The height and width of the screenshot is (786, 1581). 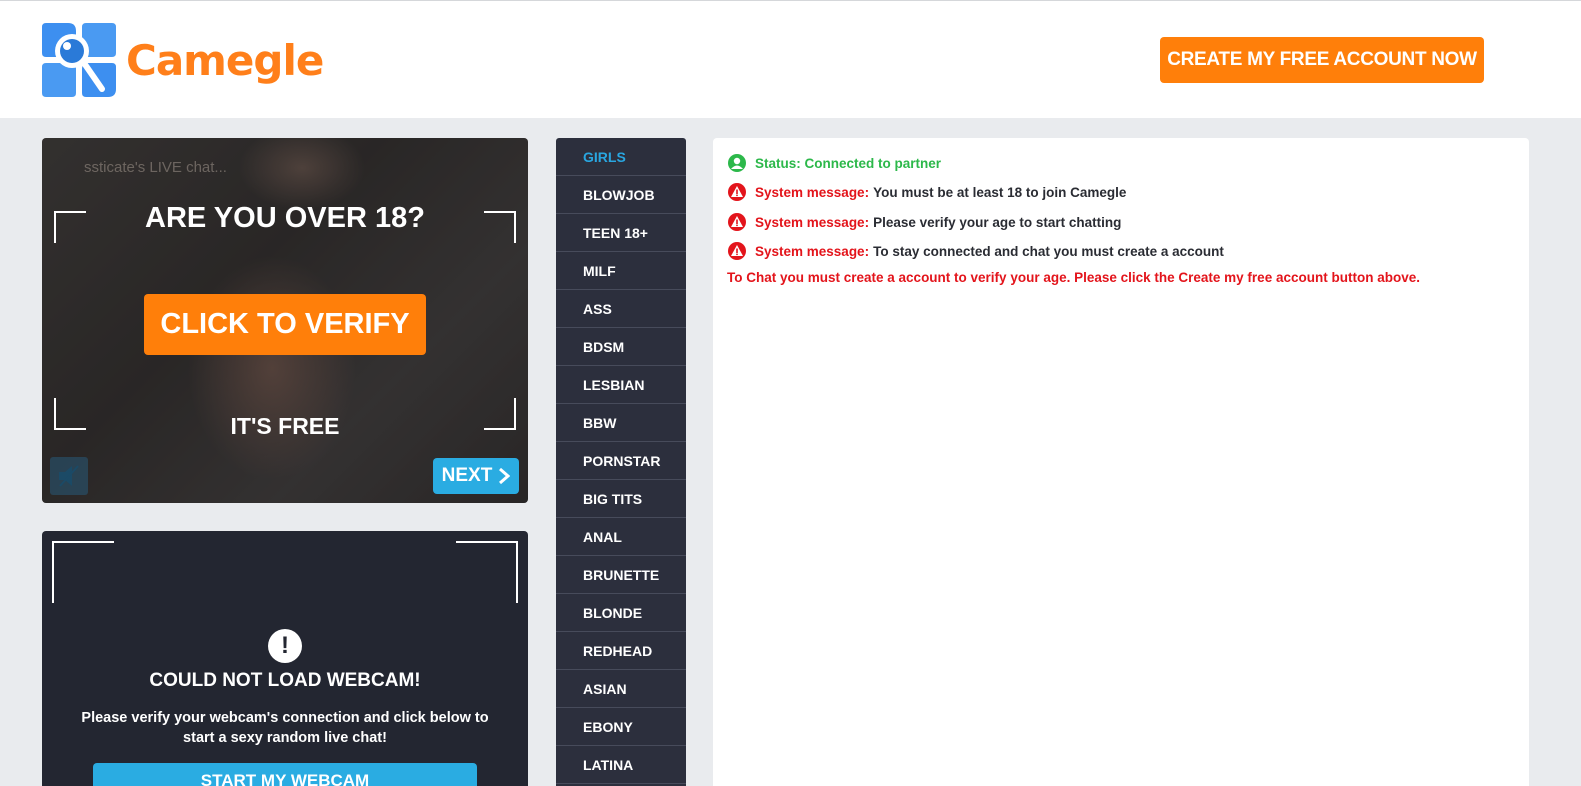 What do you see at coordinates (621, 423) in the screenshot?
I see `category-item: BBW` at bounding box center [621, 423].